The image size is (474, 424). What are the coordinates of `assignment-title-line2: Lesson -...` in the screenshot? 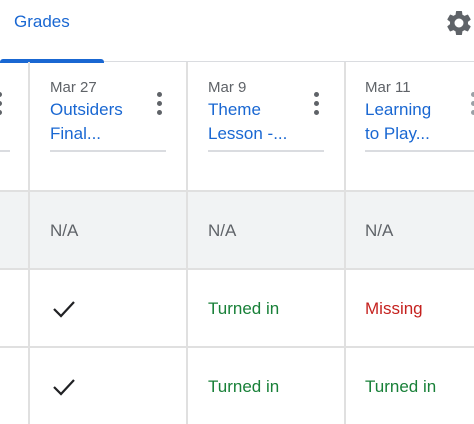 It's located at (247, 134).